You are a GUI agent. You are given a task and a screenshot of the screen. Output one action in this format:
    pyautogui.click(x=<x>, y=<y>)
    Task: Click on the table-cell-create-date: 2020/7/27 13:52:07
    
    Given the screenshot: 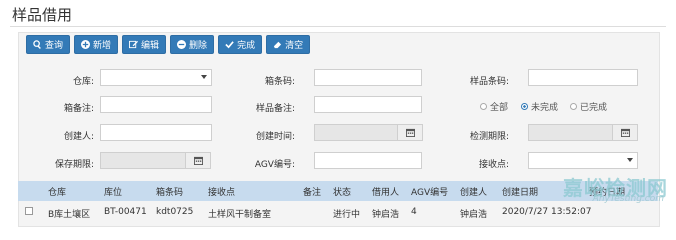 What is the action you would take?
    pyautogui.click(x=547, y=212)
    